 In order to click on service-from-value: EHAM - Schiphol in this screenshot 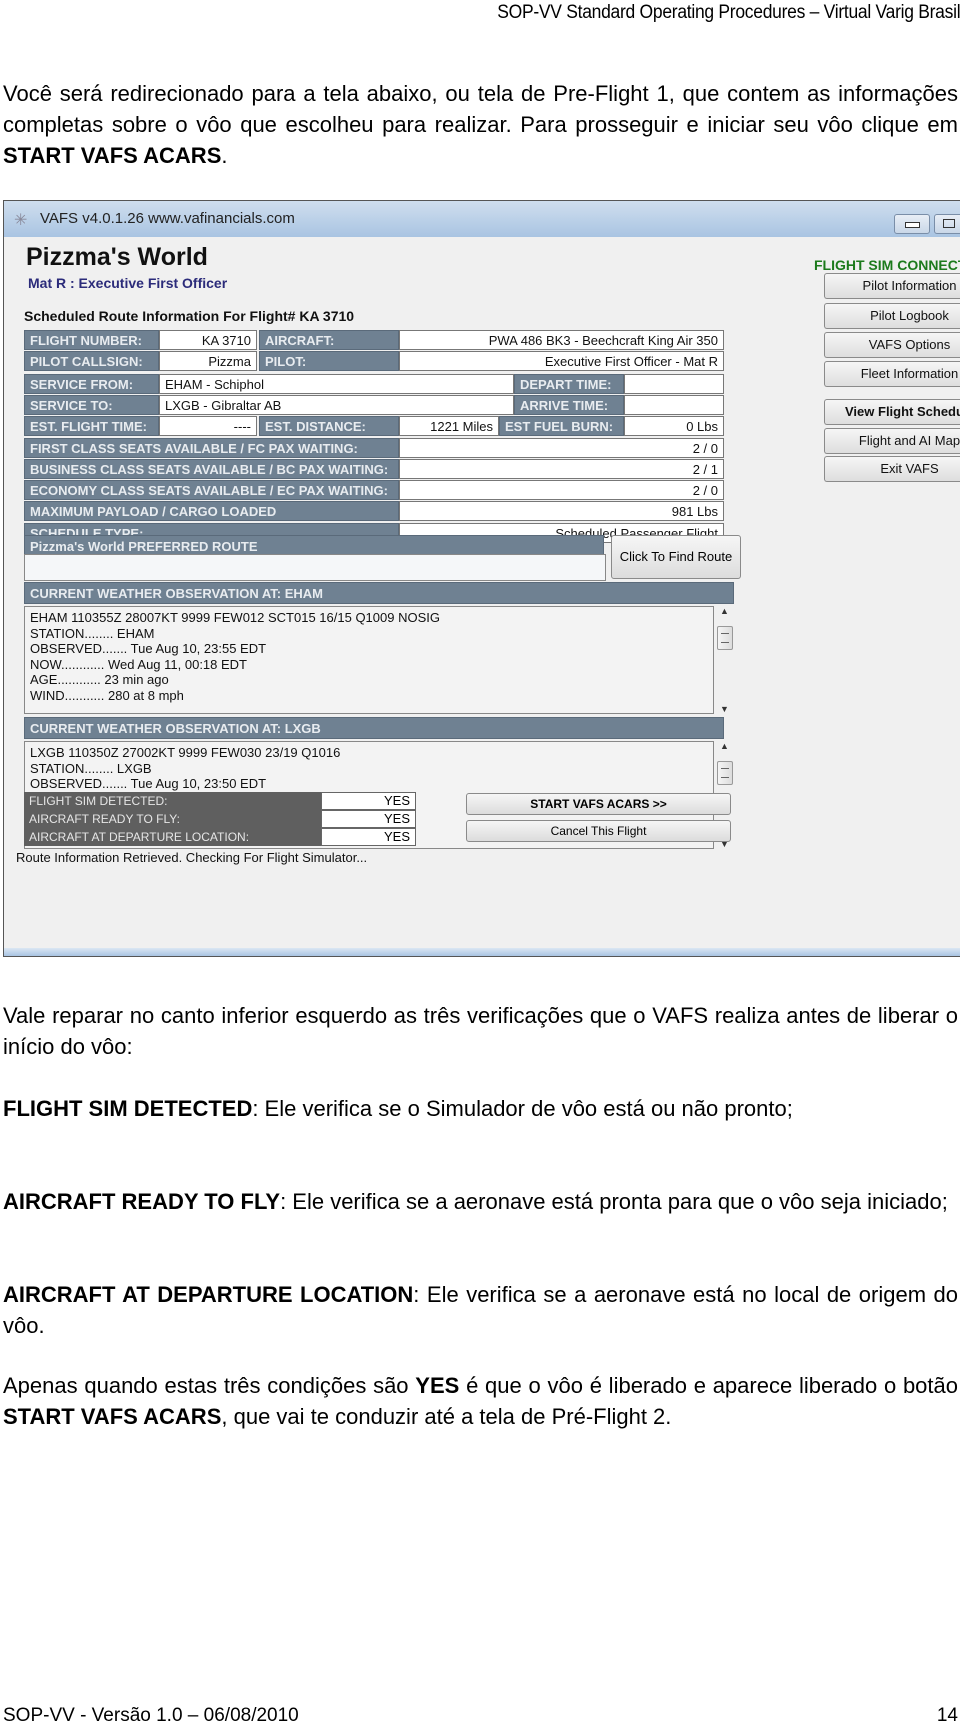, I will do `click(336, 384)`.